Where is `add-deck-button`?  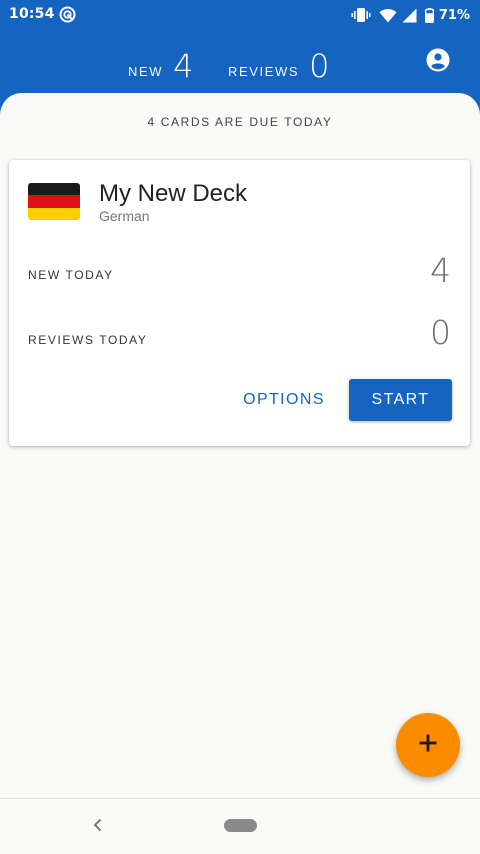
add-deck-button is located at coordinates (428, 745).